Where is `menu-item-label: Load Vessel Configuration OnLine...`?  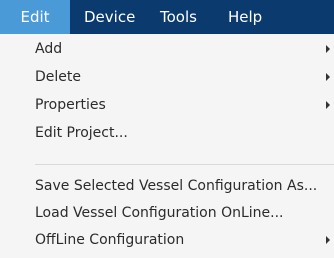 menu-item-label: Load Vessel Configuration OnLine... is located at coordinates (159, 213).